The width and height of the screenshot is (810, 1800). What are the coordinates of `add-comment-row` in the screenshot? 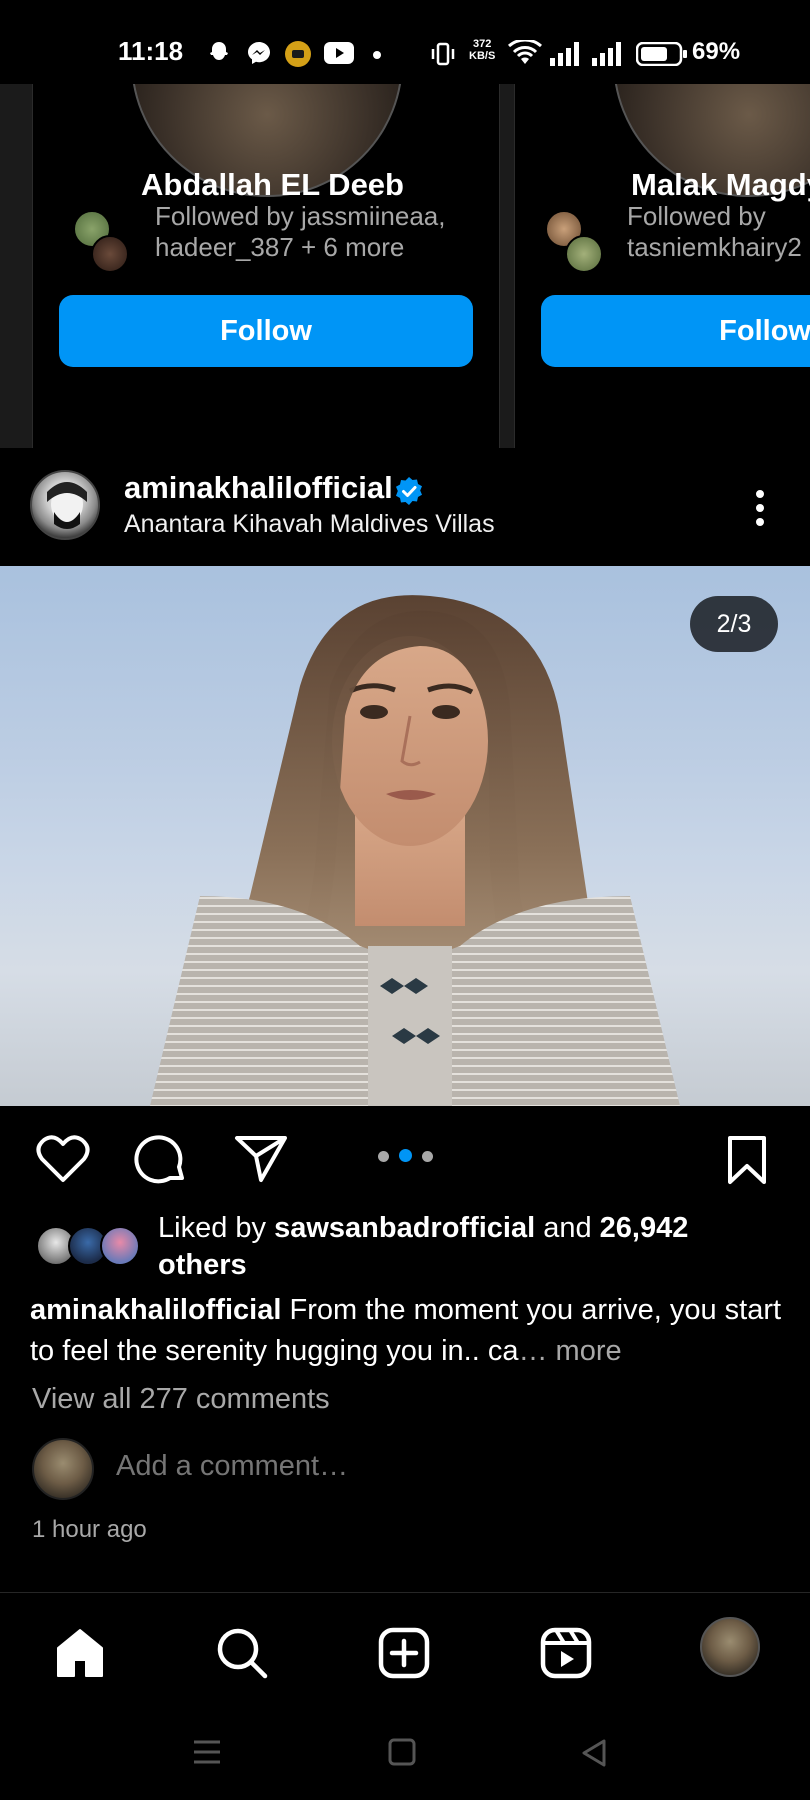 It's located at (410, 1470).